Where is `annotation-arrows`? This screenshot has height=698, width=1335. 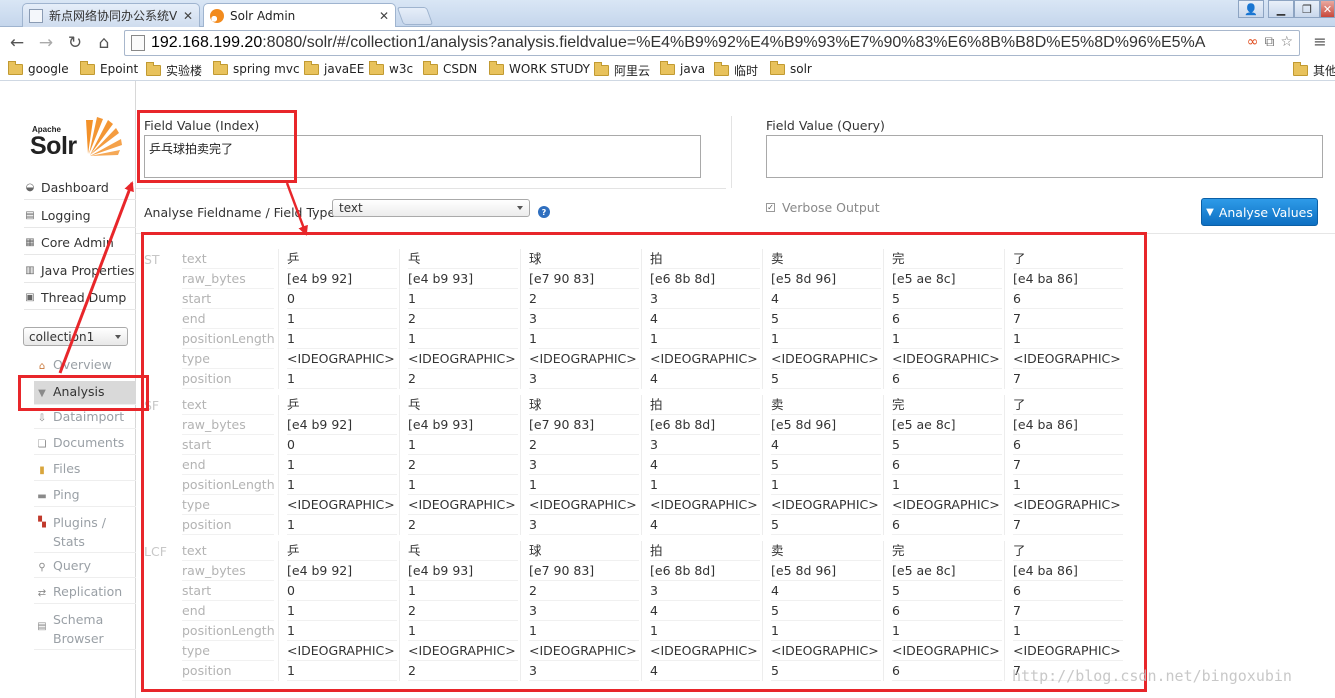
annotation-arrows is located at coordinates (183, 277).